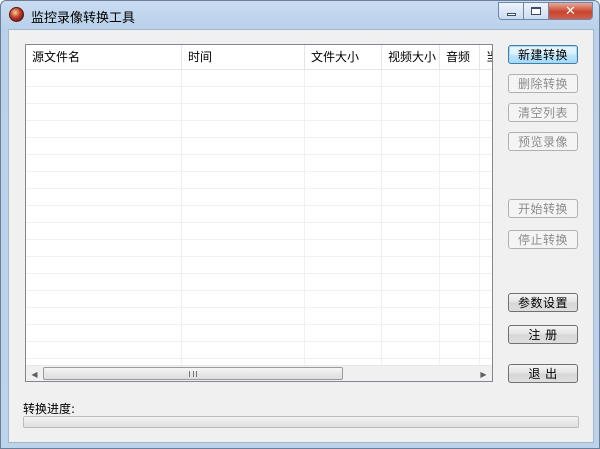  What do you see at coordinates (300, 15) in the screenshot?
I see `title-bar: 监控录像转换工具 ✕` at bounding box center [300, 15].